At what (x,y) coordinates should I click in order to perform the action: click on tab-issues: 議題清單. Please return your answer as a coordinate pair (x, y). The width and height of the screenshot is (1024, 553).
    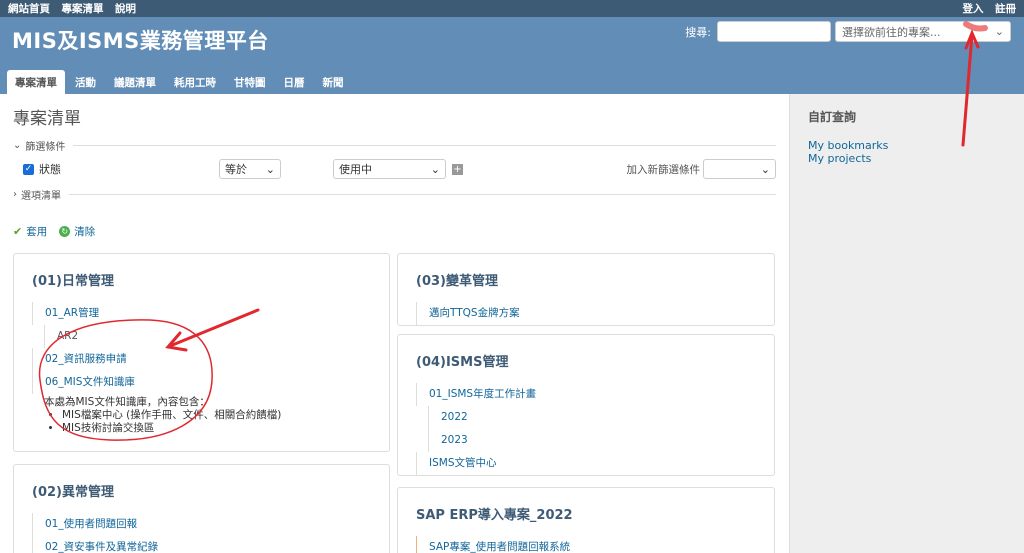
    Looking at the image, I should click on (135, 82).